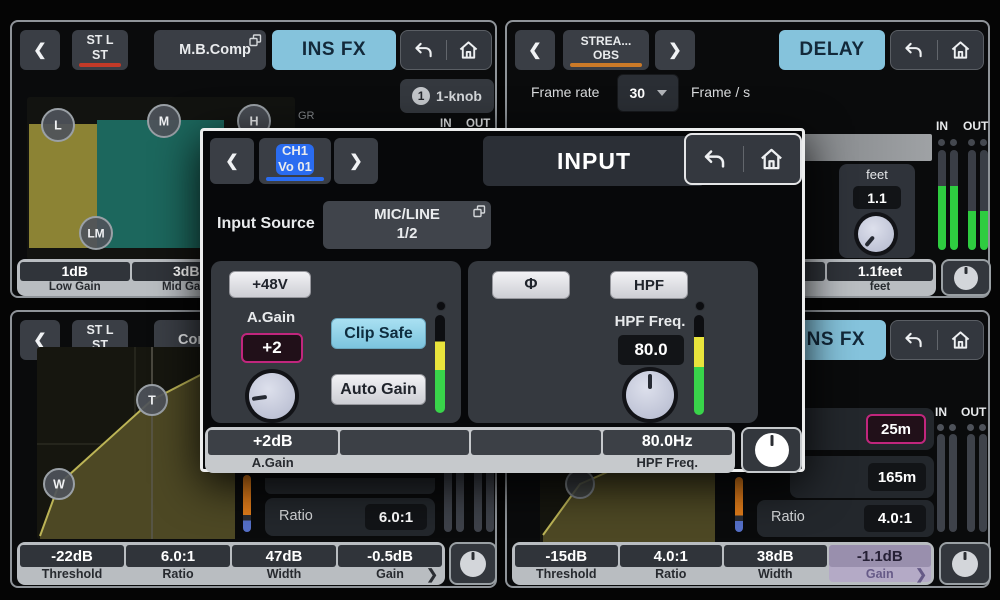 This screenshot has height=600, width=1000. What do you see at coordinates (700, 306) in the screenshot?
I see `level-peak-dot` at bounding box center [700, 306].